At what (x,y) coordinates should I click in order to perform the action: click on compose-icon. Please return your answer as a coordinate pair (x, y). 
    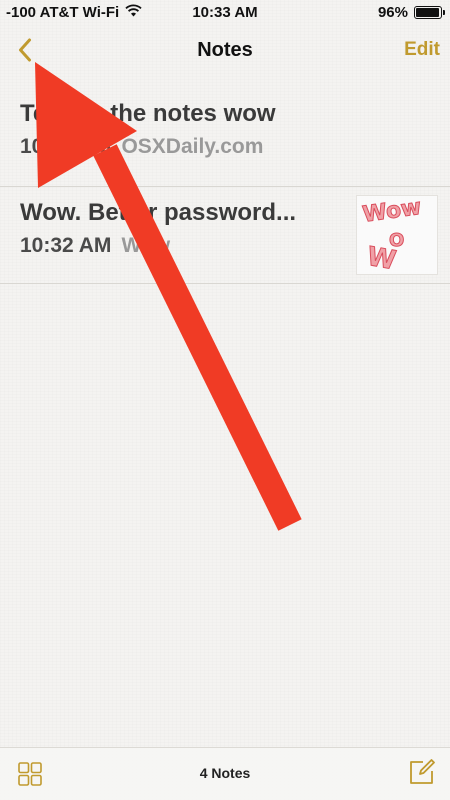
    Looking at the image, I should click on (422, 771).